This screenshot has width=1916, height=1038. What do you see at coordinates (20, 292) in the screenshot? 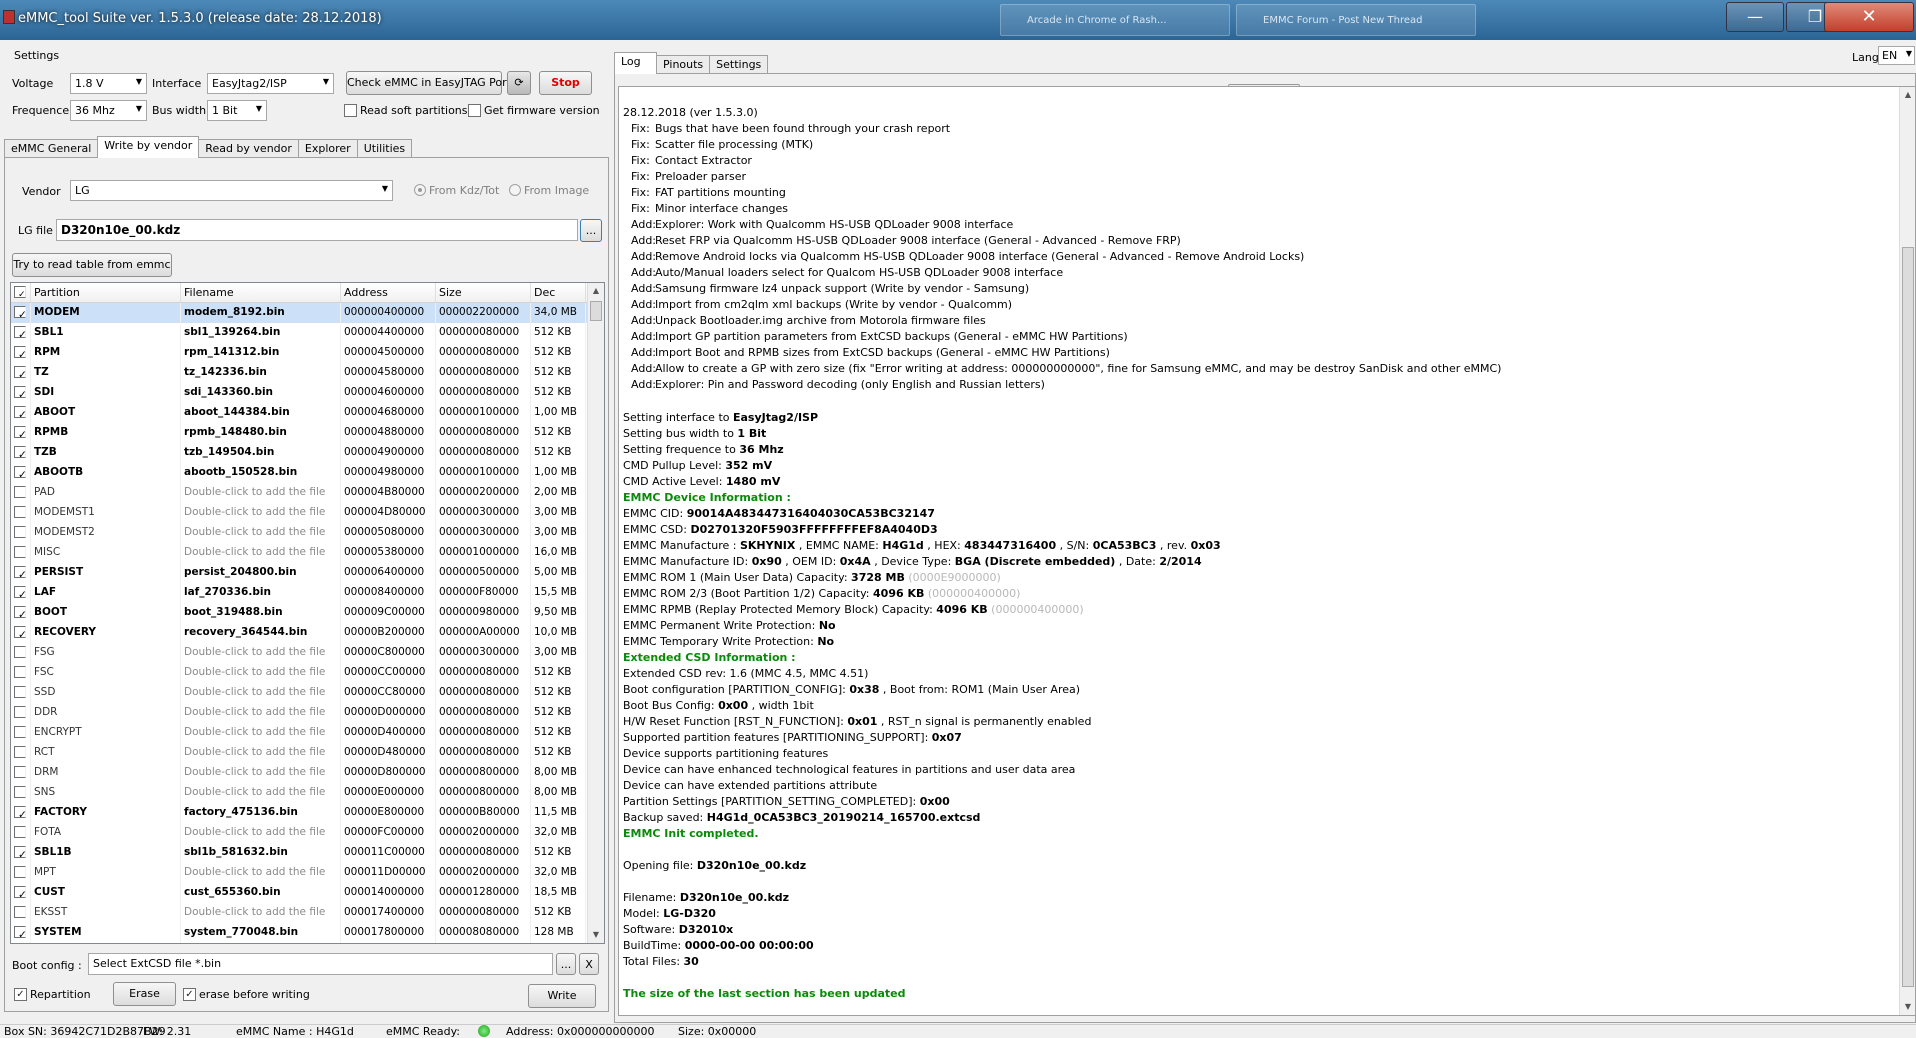
I see `select-all-checkbox: ✓` at bounding box center [20, 292].